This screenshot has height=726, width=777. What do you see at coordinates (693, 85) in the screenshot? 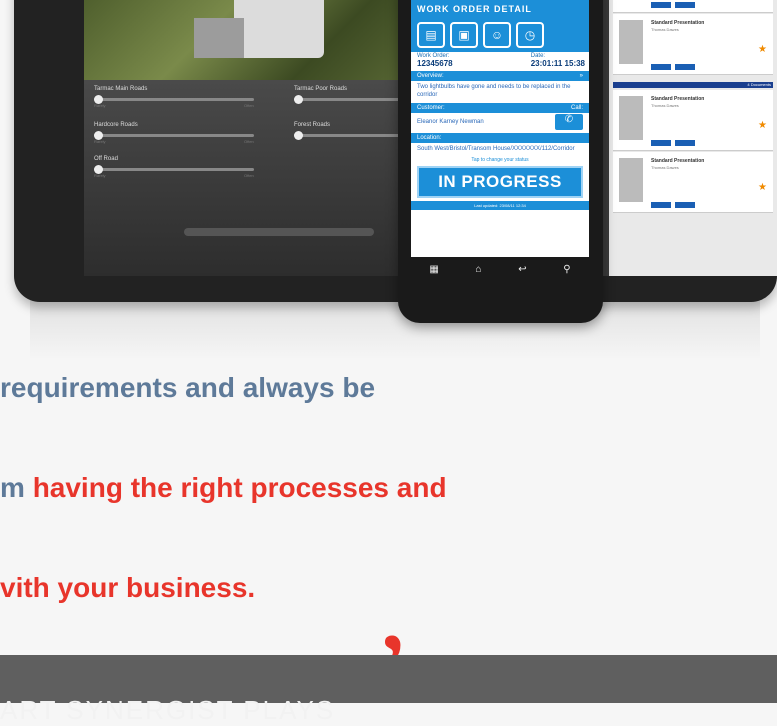
I see `doc-count-header: 4 Documents` at bounding box center [693, 85].